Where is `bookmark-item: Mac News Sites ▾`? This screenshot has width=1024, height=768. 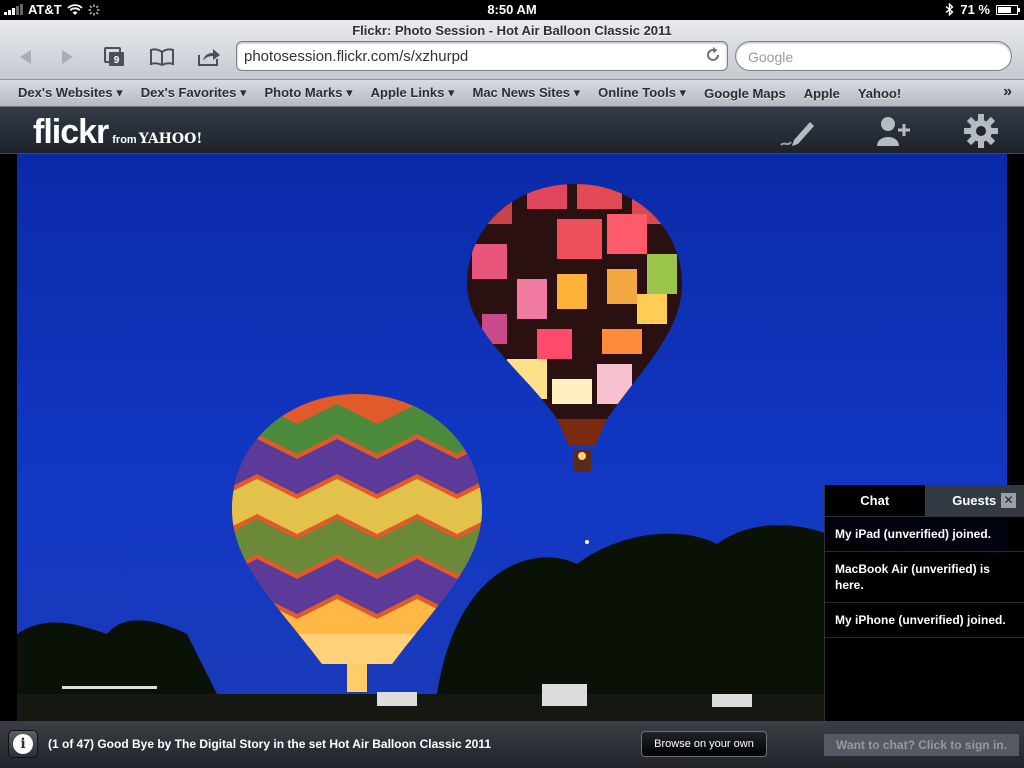
bookmark-item: Mac News Sites ▾ is located at coordinates (526, 93).